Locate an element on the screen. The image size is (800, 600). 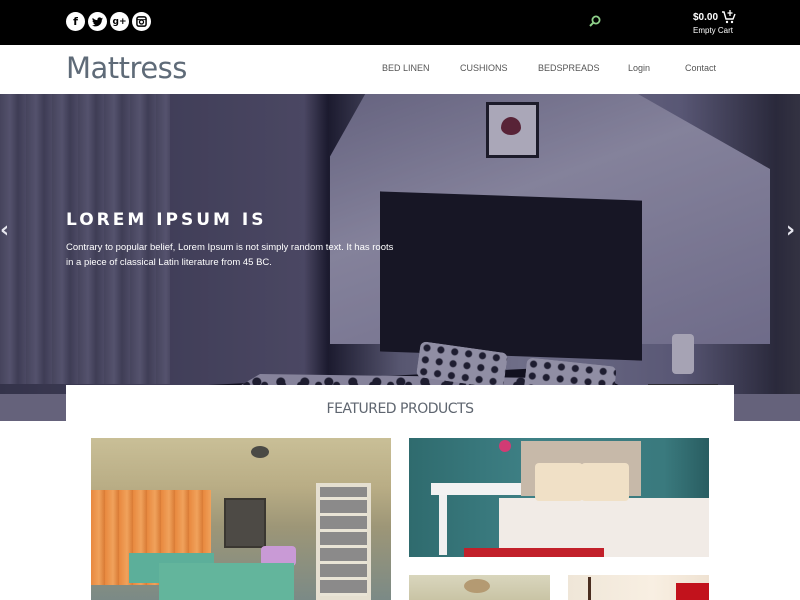
flowers is located at coordinates (505, 446).